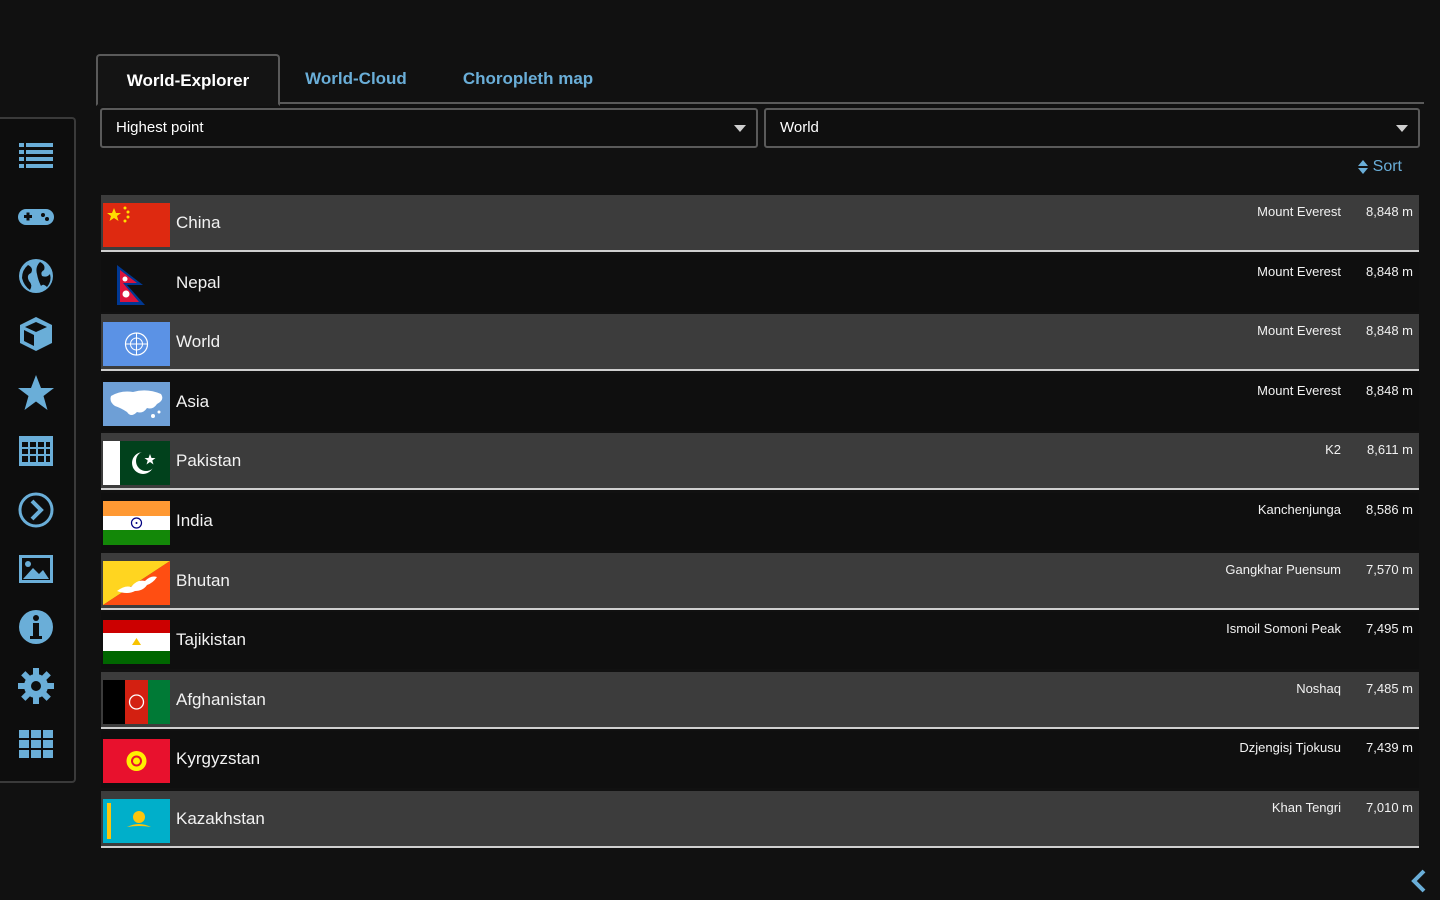  I want to click on sort-button: Sort, so click(1379, 167).